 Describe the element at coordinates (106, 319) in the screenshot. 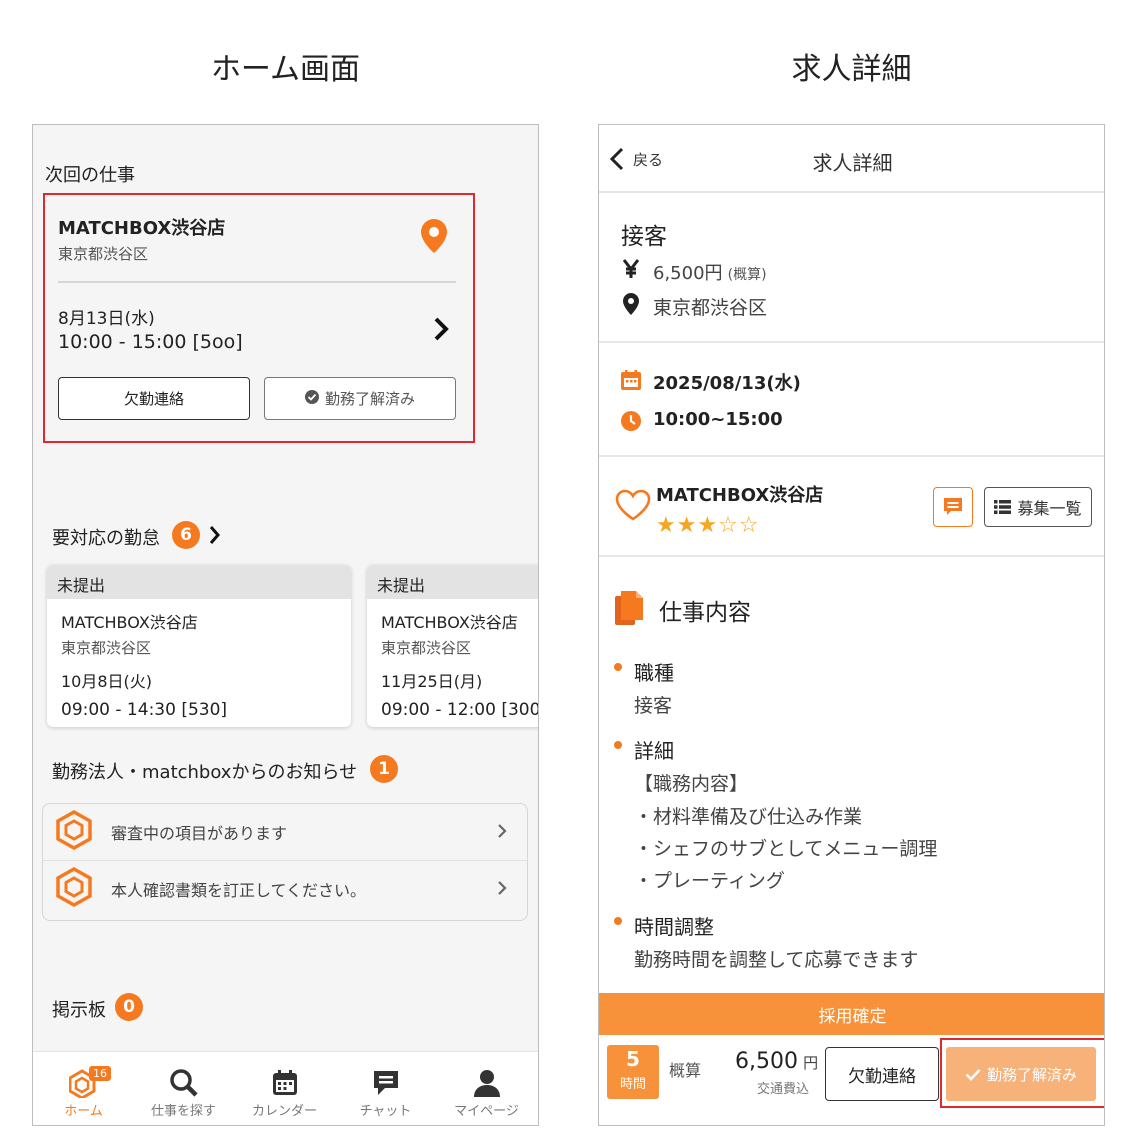

I see `next-job-date: 8月13日(水)` at that location.